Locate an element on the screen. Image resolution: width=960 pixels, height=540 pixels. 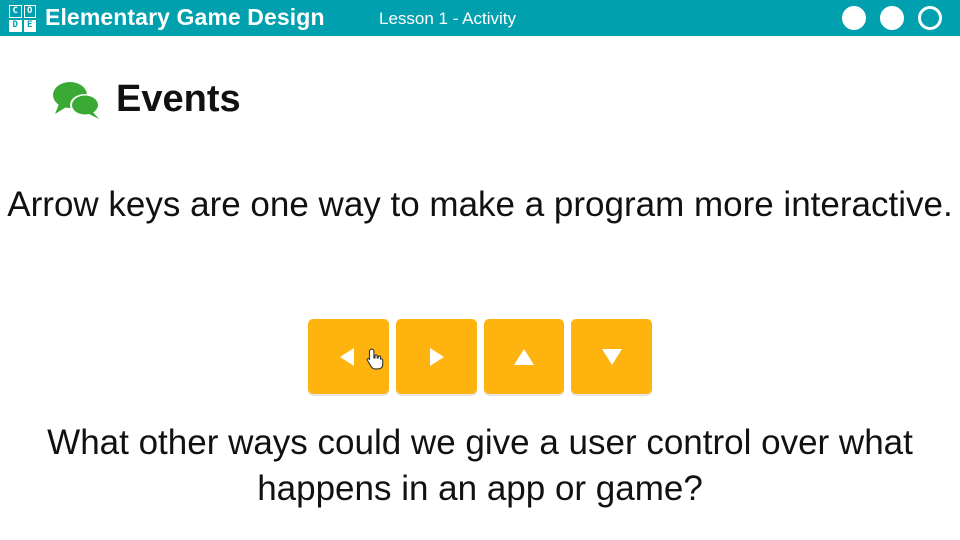
right-arrow-icon is located at coordinates (437, 356).